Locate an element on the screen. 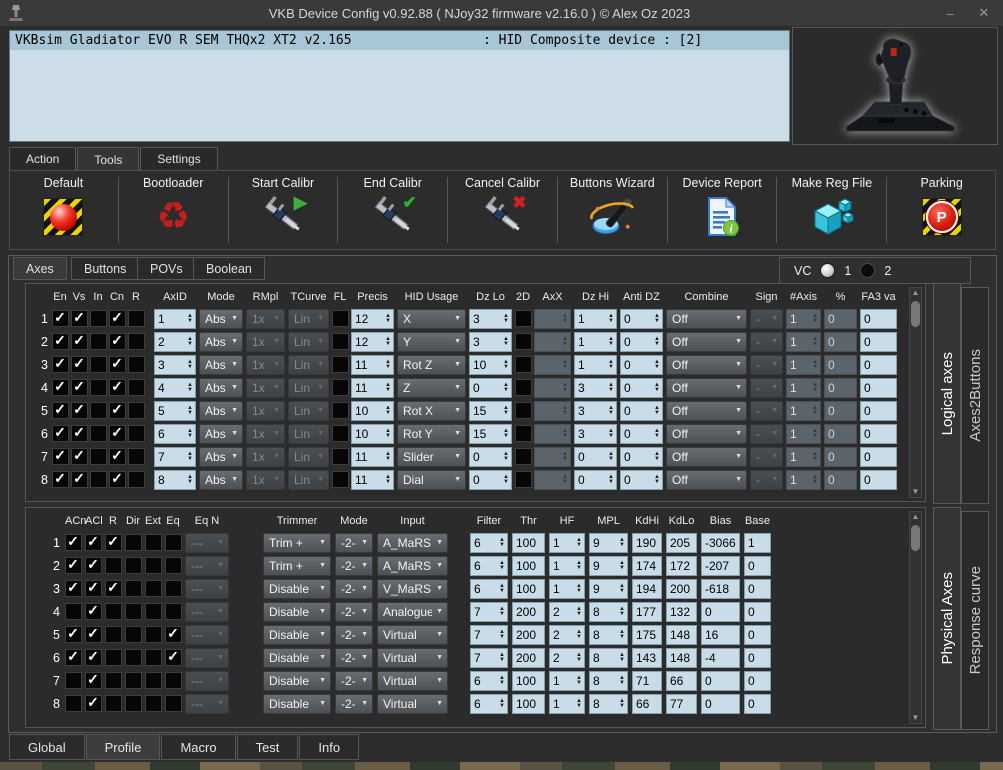 This screenshot has width=1003, height=770. hid-usage-dropdown: Y ▼ is located at coordinates (431, 341).